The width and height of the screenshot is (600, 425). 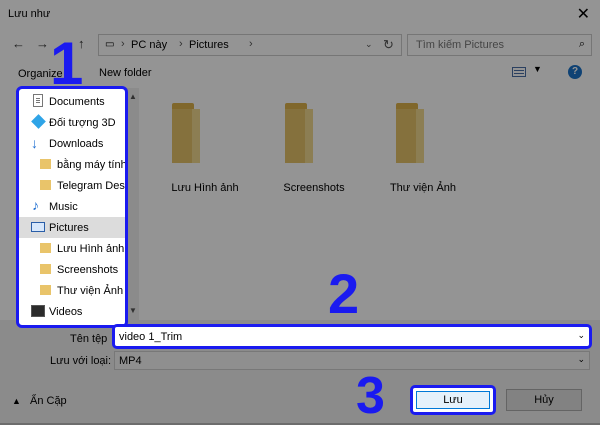 I want to click on sidebar-item-folder: Telegram Desk, so click(x=72, y=185).